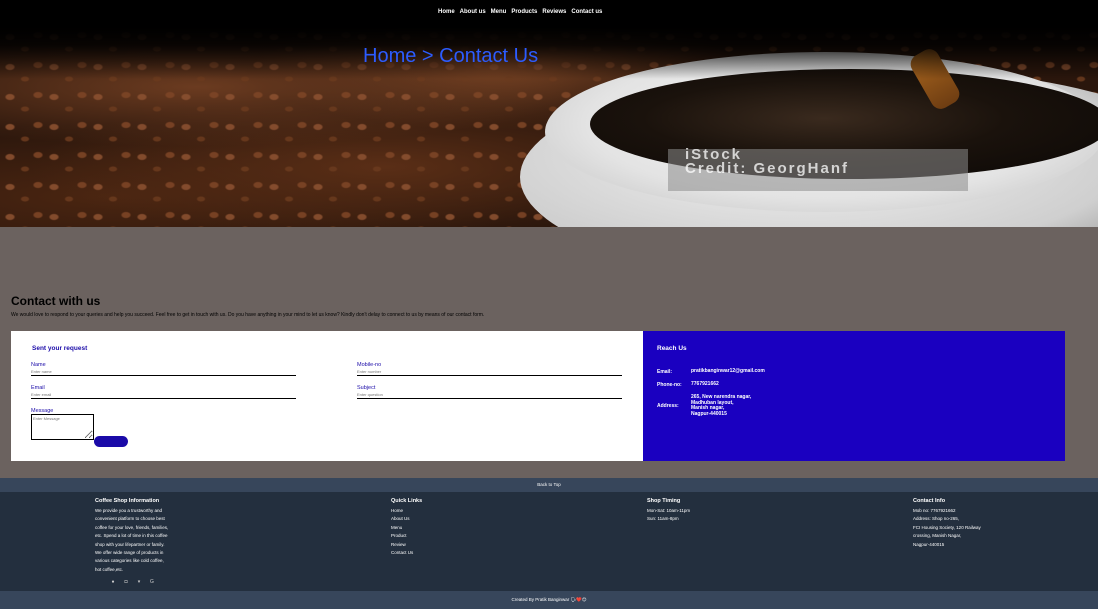 The height and width of the screenshot is (609, 1098). I want to click on send-button, so click(111, 441).